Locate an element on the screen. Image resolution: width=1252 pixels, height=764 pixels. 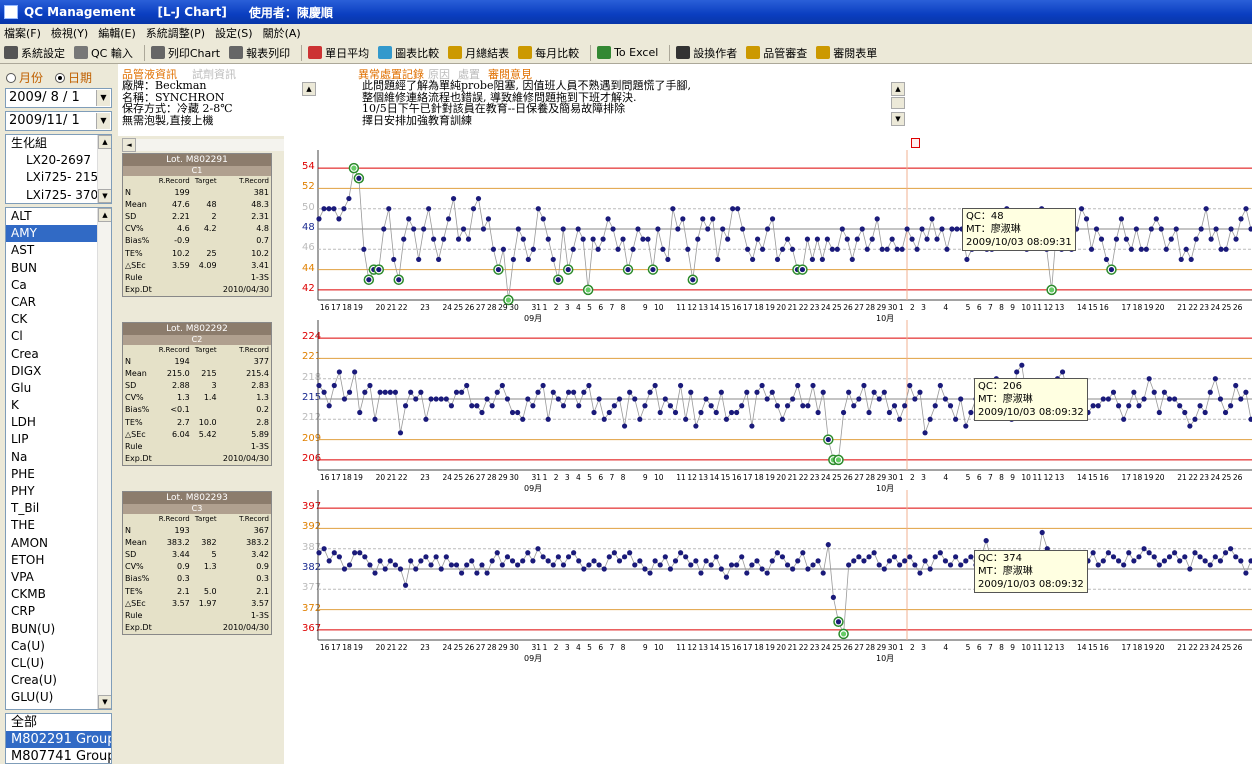
toolbar-button: 品管審查 is located at coordinates (776, 53).